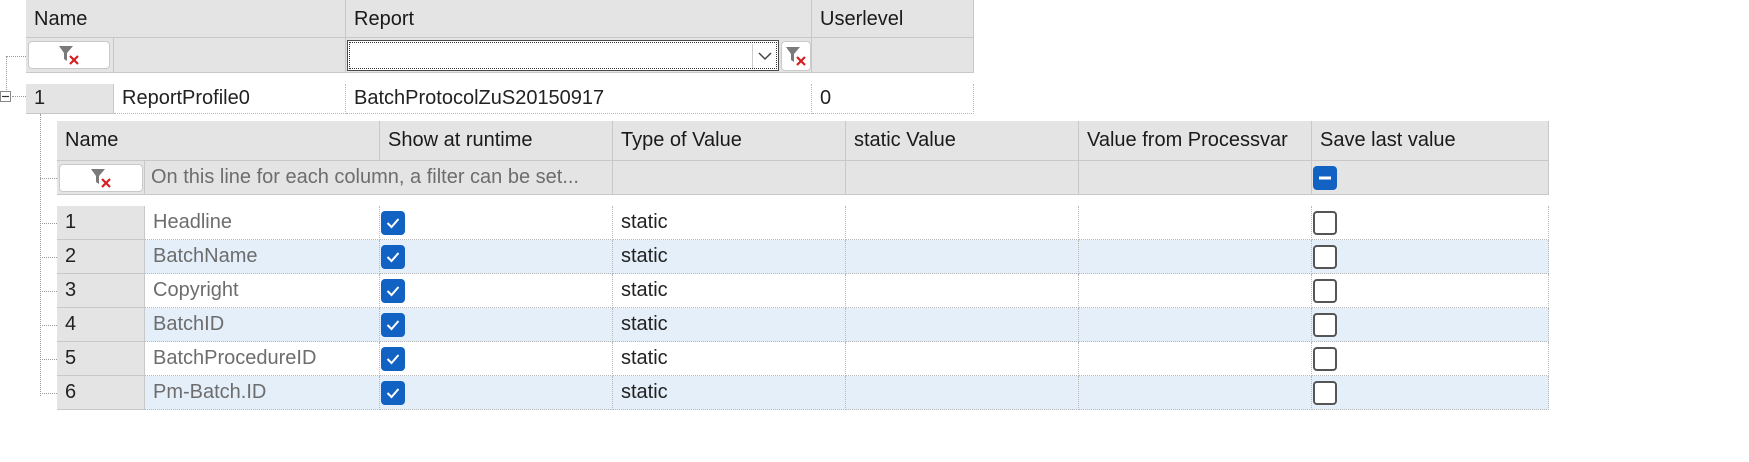 The image size is (1749, 462). Describe the element at coordinates (563, 55) in the screenshot. I see `report-filter-combobox` at that location.